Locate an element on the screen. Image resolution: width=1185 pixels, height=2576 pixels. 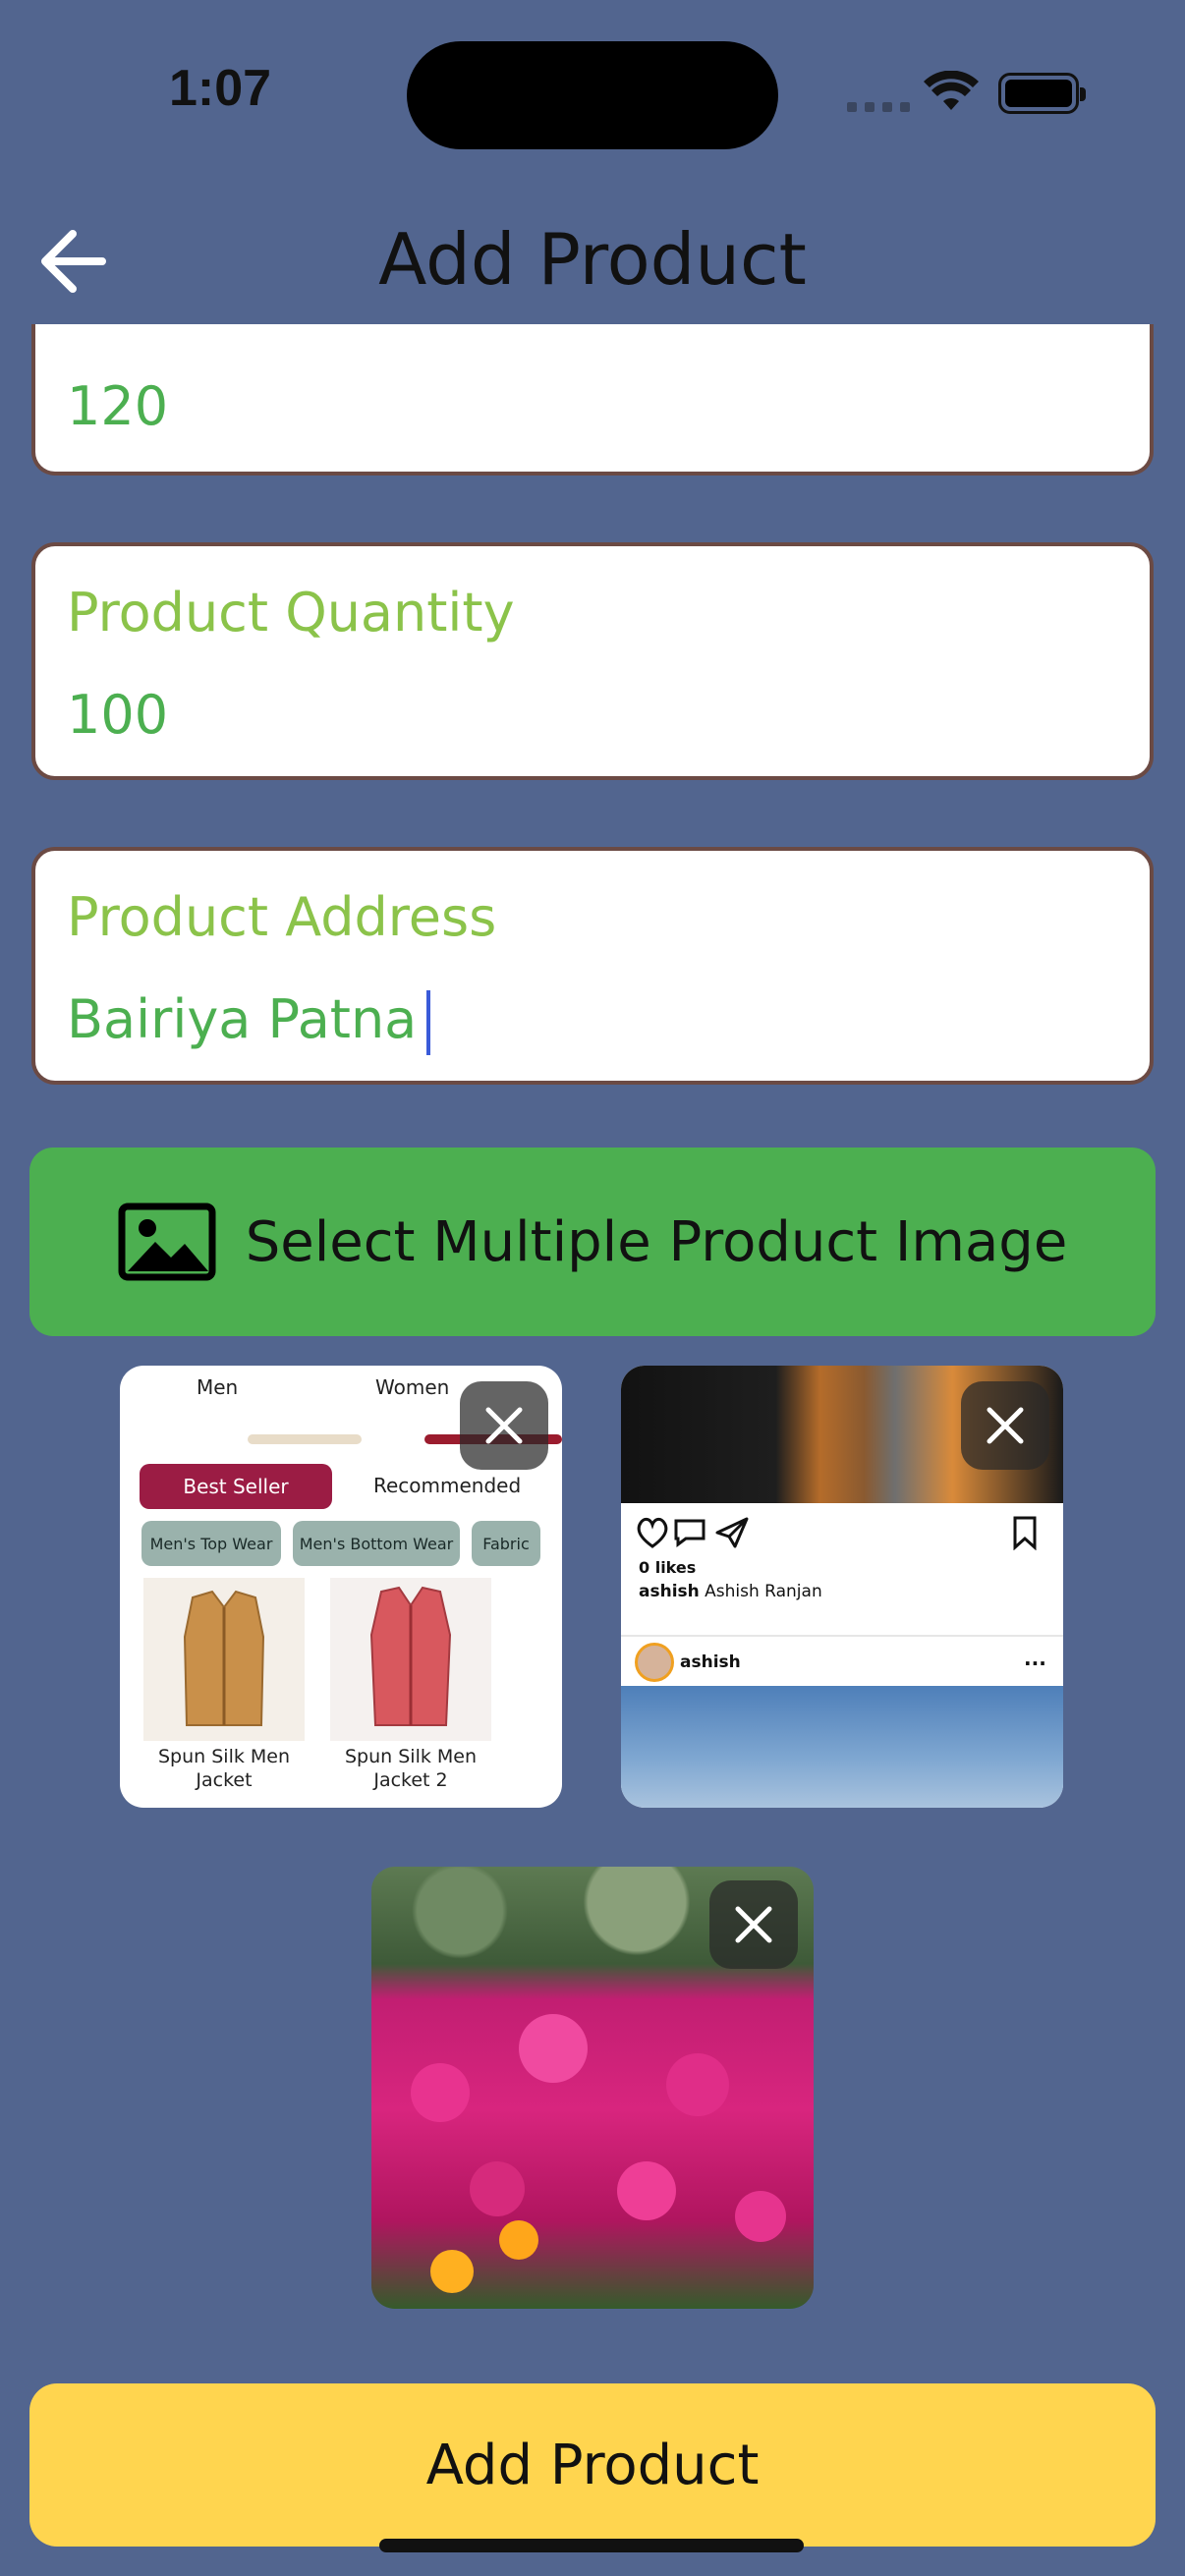
battery-icon is located at coordinates (1042, 93).